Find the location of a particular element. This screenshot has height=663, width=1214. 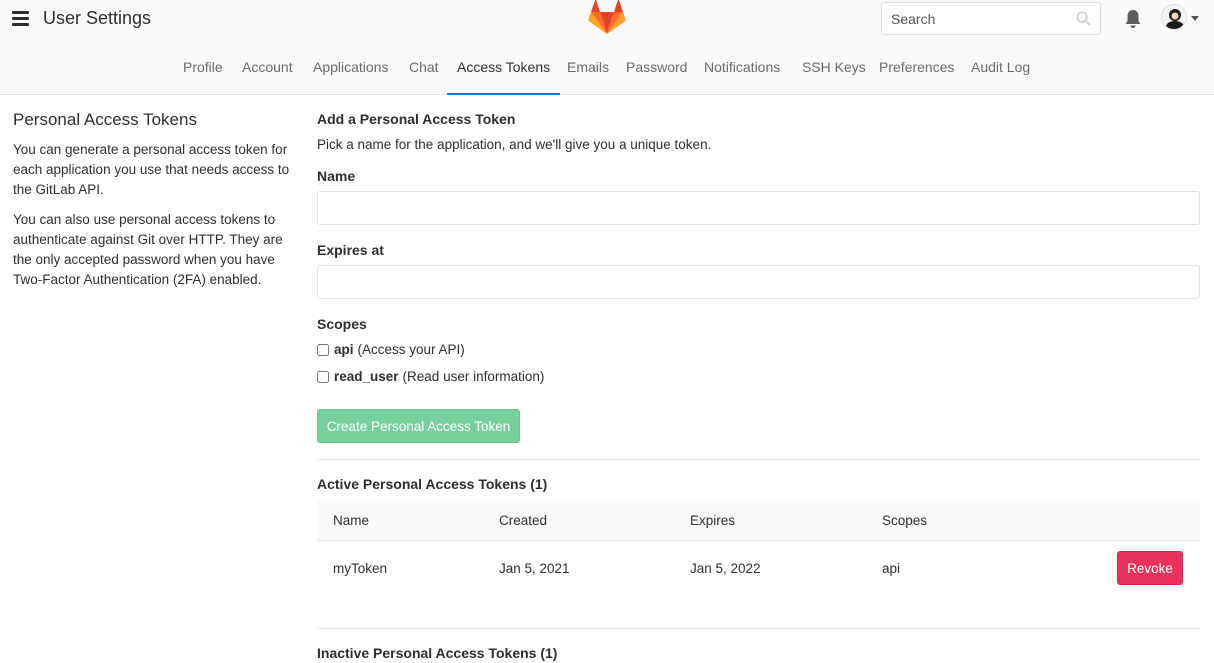

name-label: Name is located at coordinates (336, 176).